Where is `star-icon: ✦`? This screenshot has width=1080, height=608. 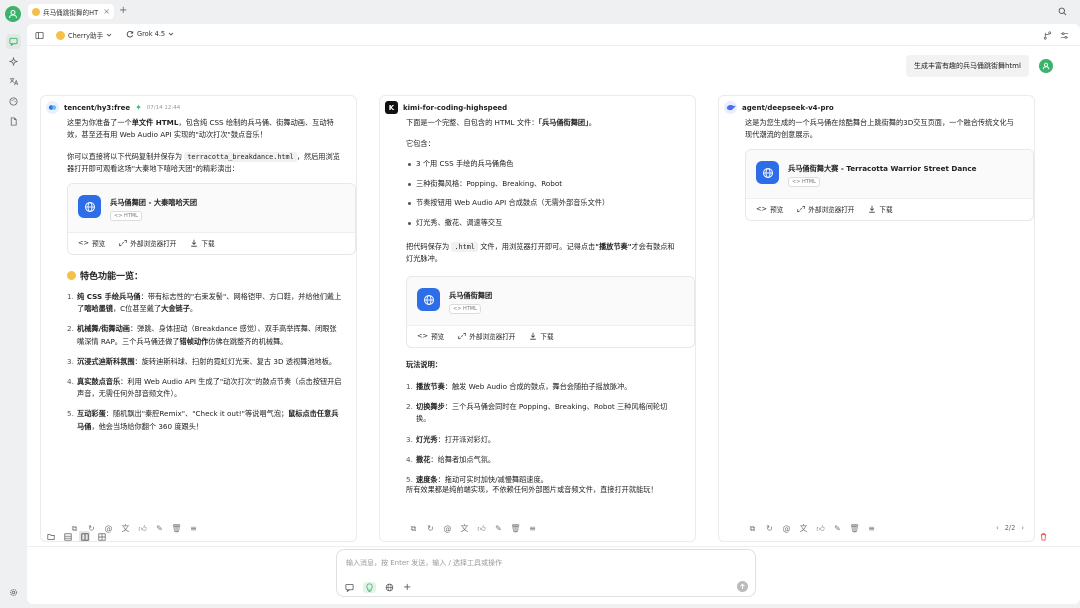 star-icon: ✦ is located at coordinates (138, 107).